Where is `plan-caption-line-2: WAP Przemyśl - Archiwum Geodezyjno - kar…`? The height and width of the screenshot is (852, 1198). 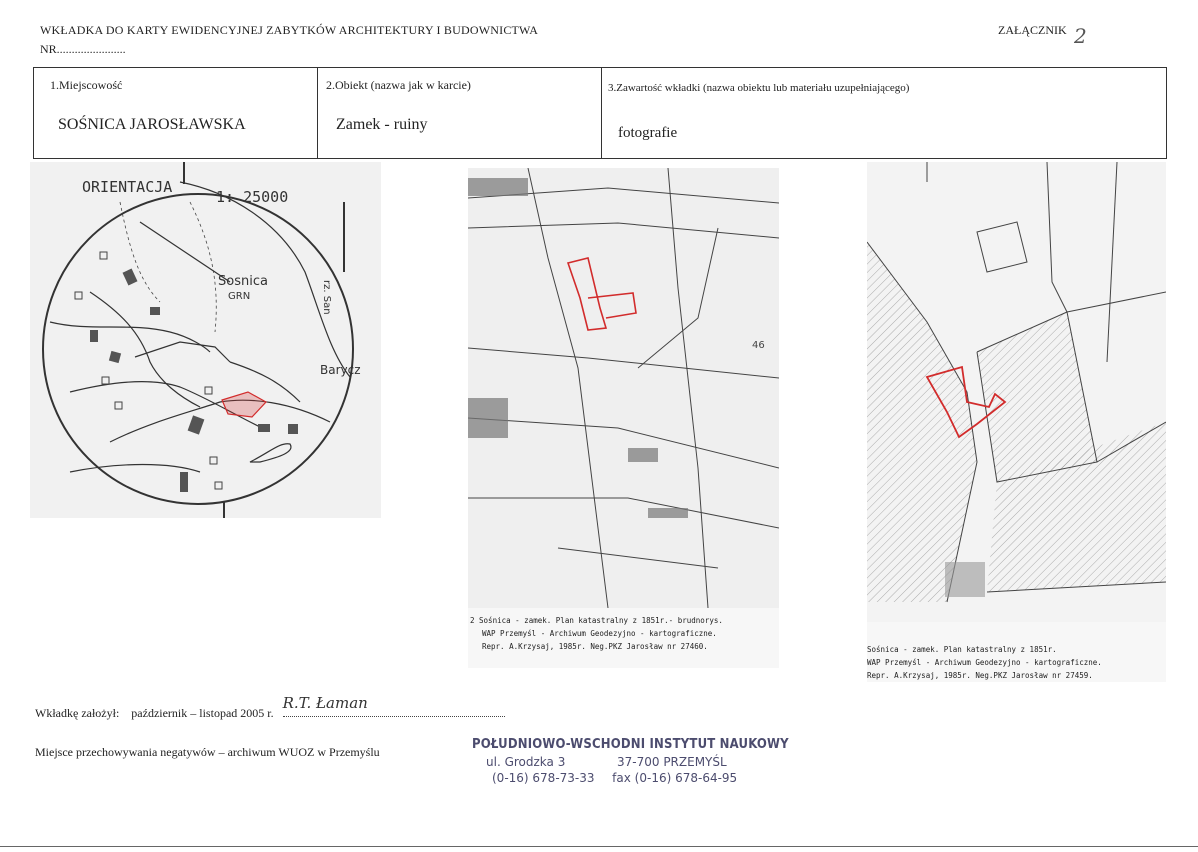 plan-caption-line-2: WAP Przemyśl - Archiwum Geodezyjno - kar… is located at coordinates (984, 662).